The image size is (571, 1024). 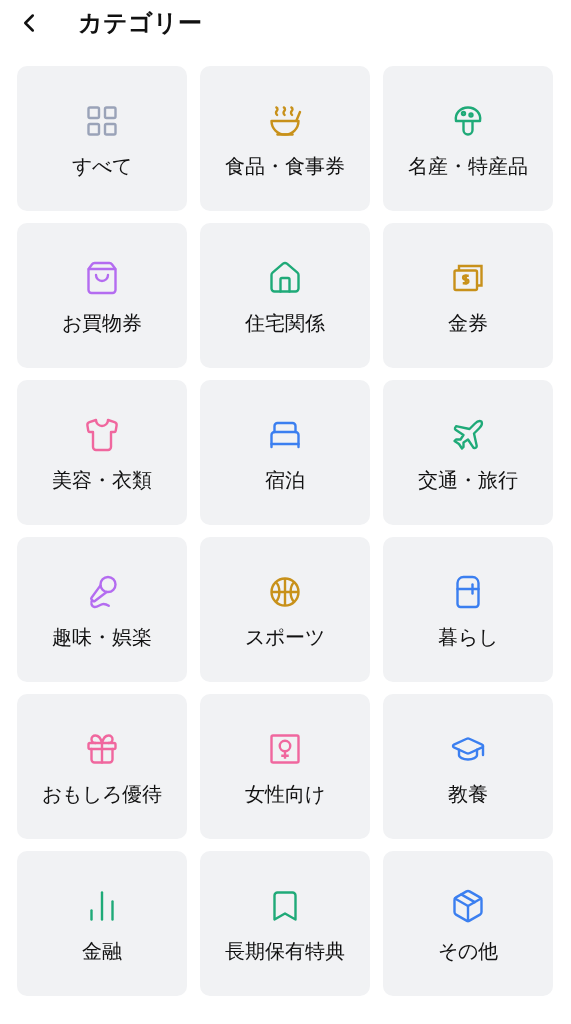 I want to click on category-tile: 住宅関係, so click(x=285, y=295).